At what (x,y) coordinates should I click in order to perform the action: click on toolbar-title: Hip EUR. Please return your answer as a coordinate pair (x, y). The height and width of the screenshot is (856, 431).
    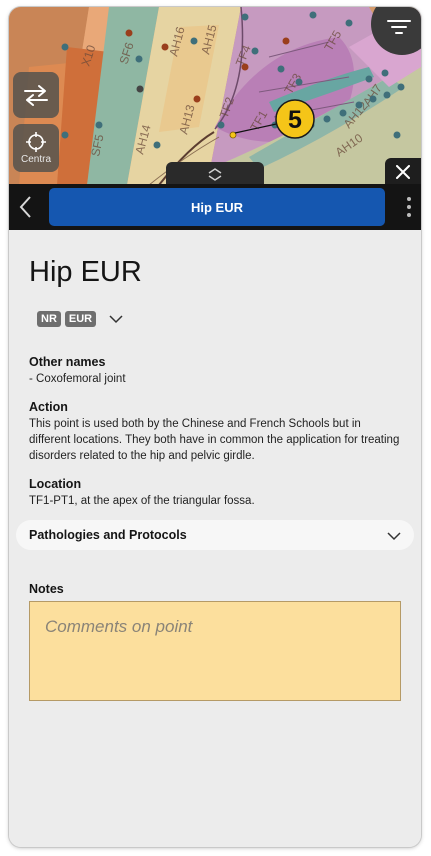
    Looking at the image, I should click on (217, 207).